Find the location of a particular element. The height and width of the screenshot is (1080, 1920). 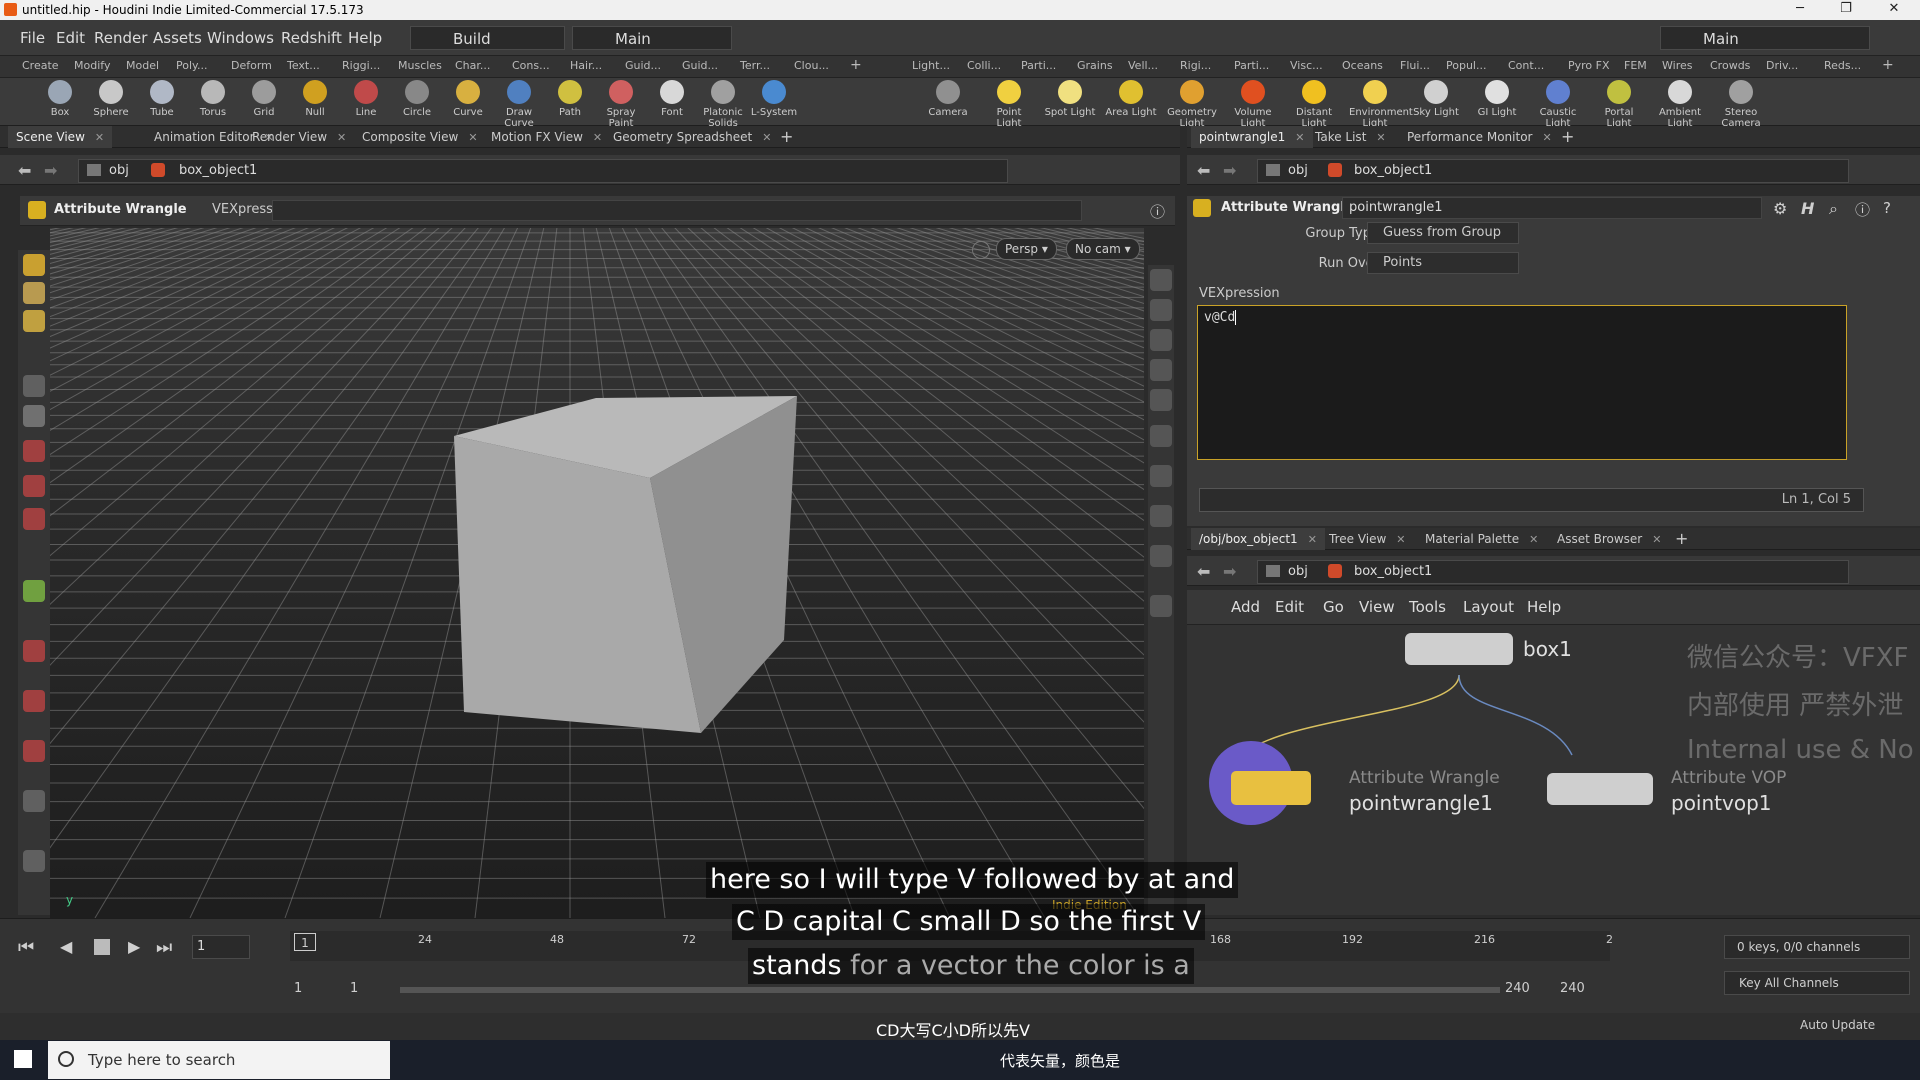

menu-edit: Edit is located at coordinates (70, 38).